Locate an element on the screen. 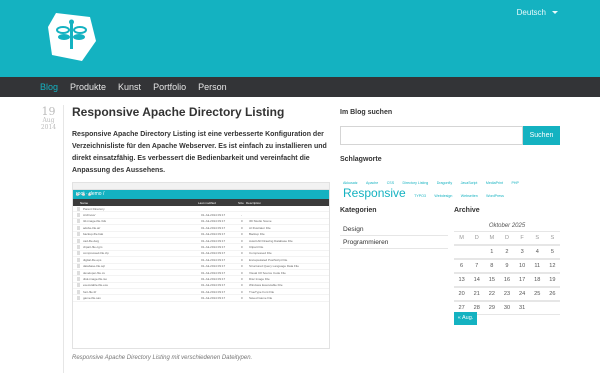 This screenshot has width=600, height=375. calendar-day: 26 is located at coordinates (552, 294).